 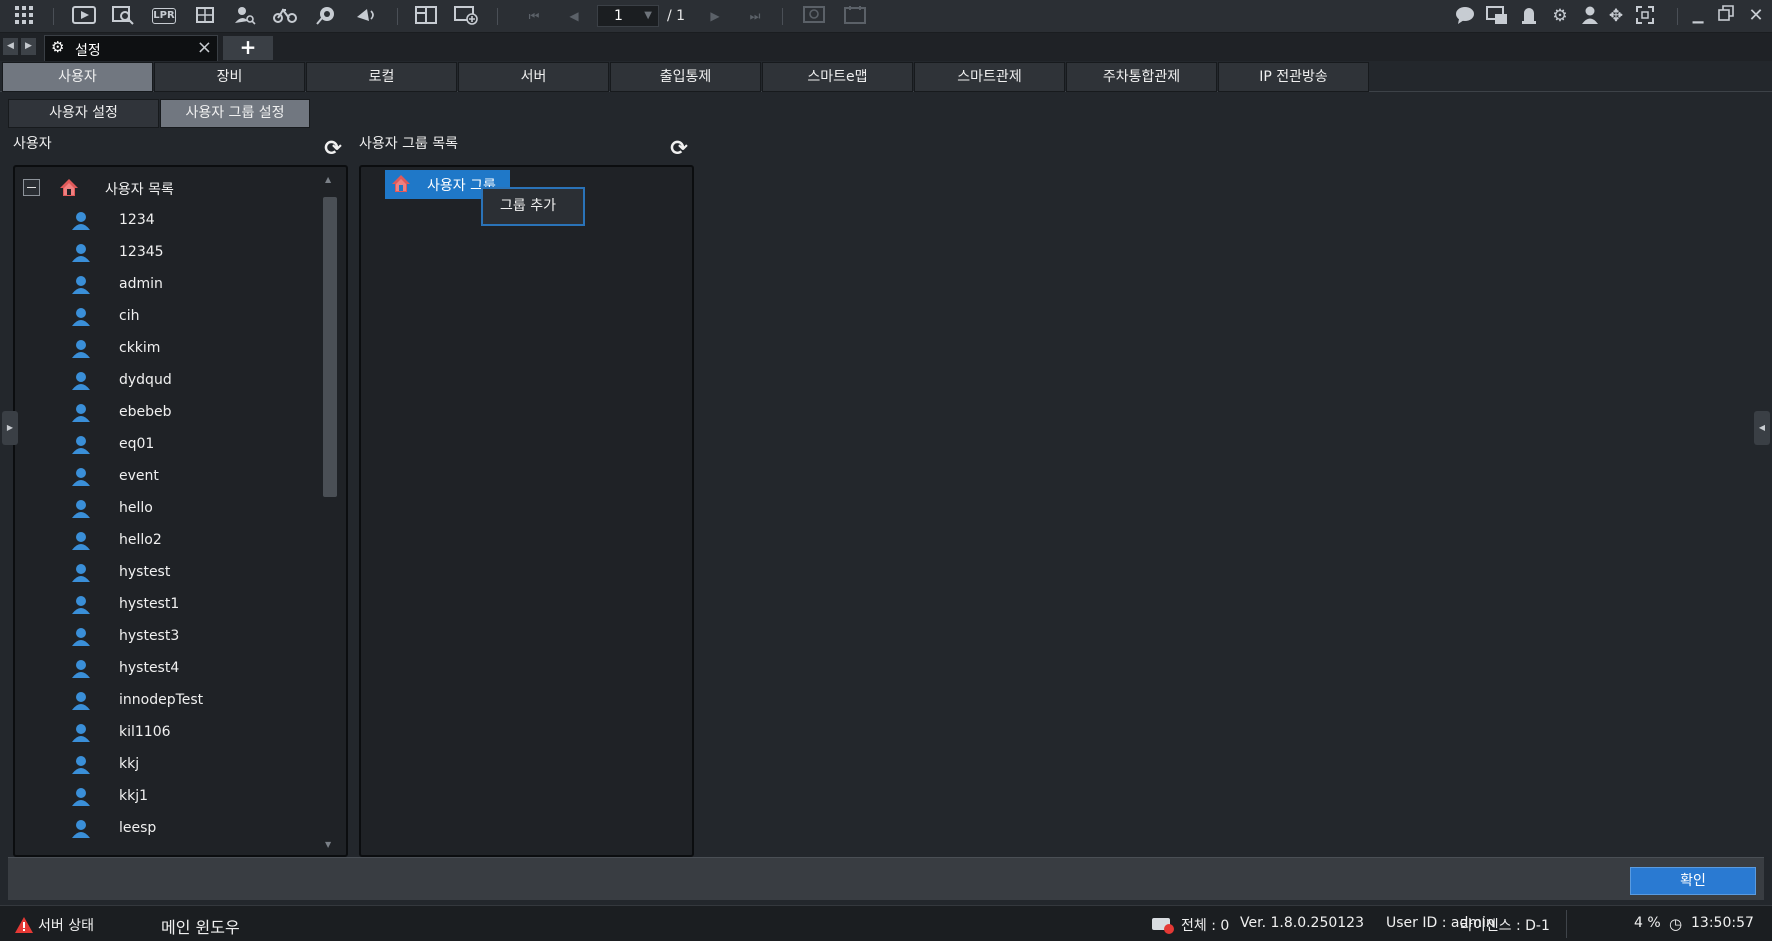 What do you see at coordinates (1762, 428) in the screenshot?
I see `right-panel-toggle-icon: ◀` at bounding box center [1762, 428].